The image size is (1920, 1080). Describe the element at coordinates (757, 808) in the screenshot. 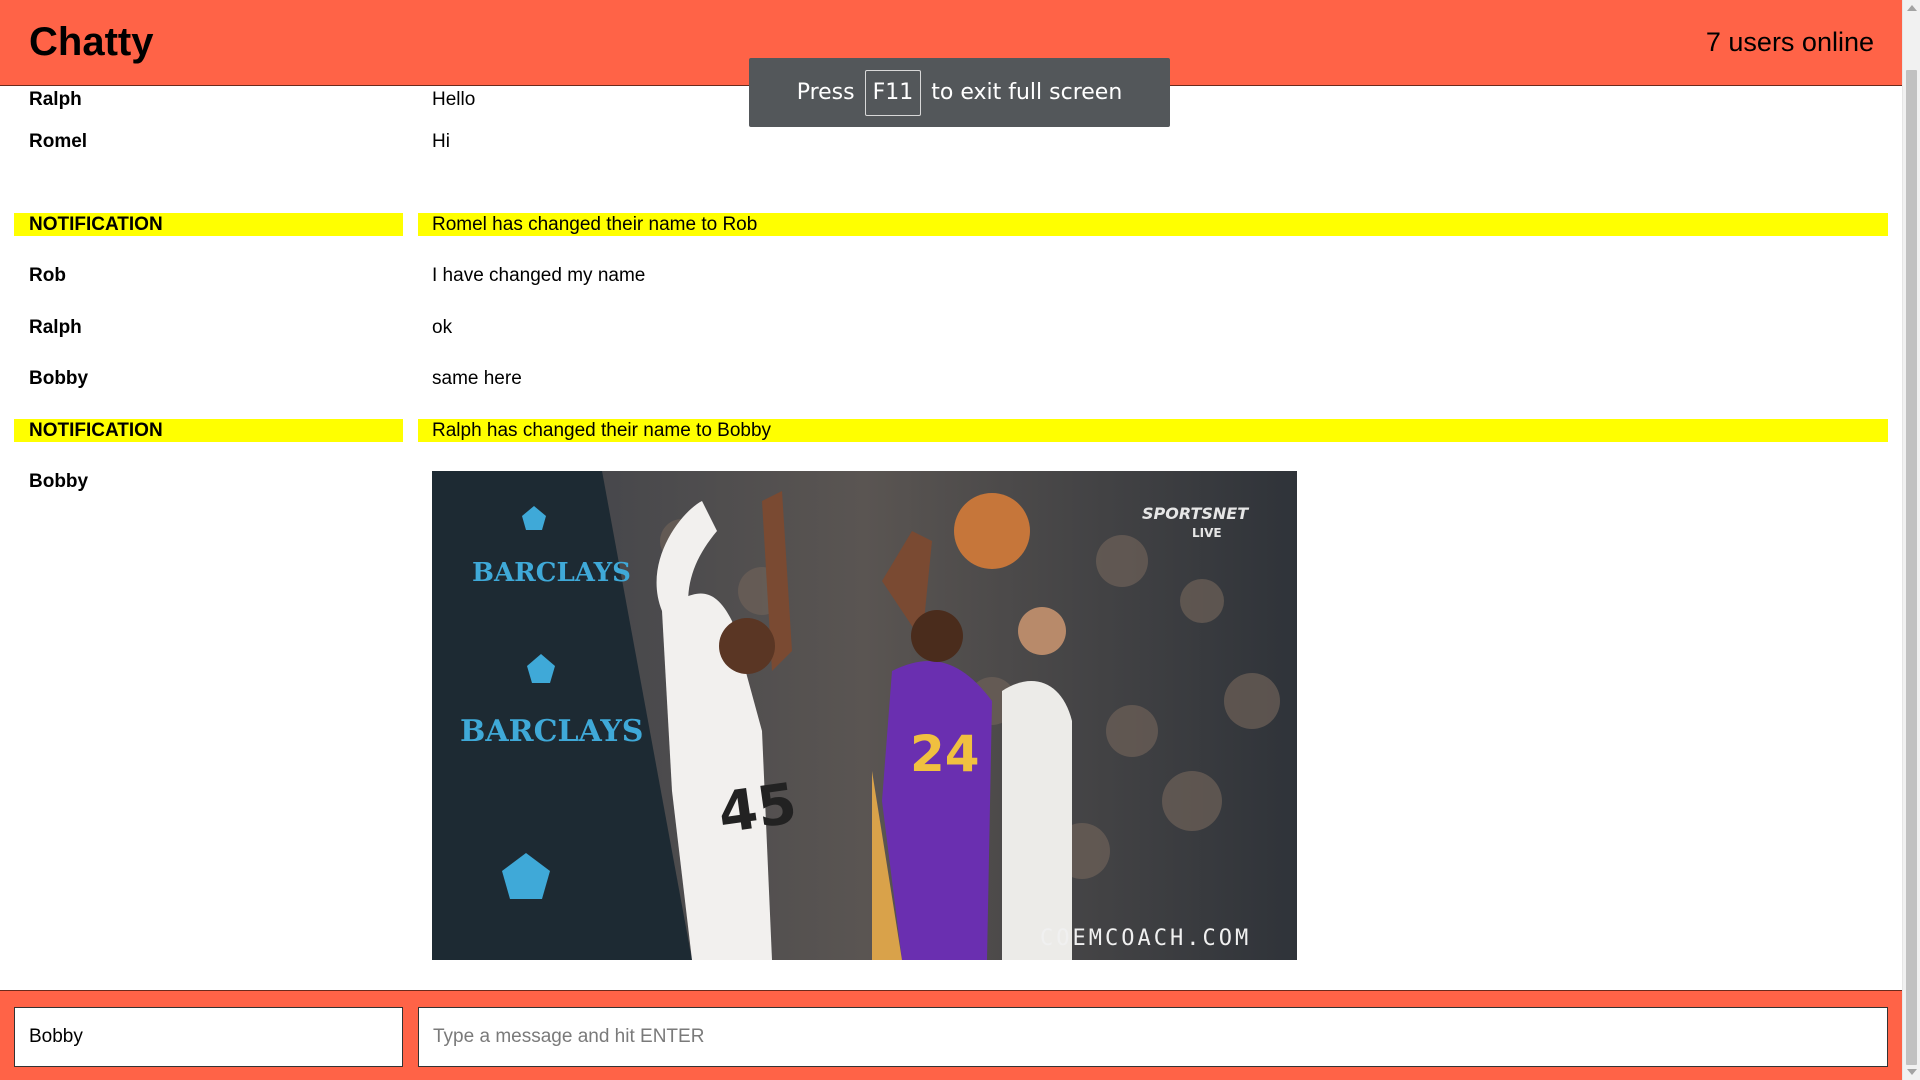

I see `jersey-number-45: 45` at that location.